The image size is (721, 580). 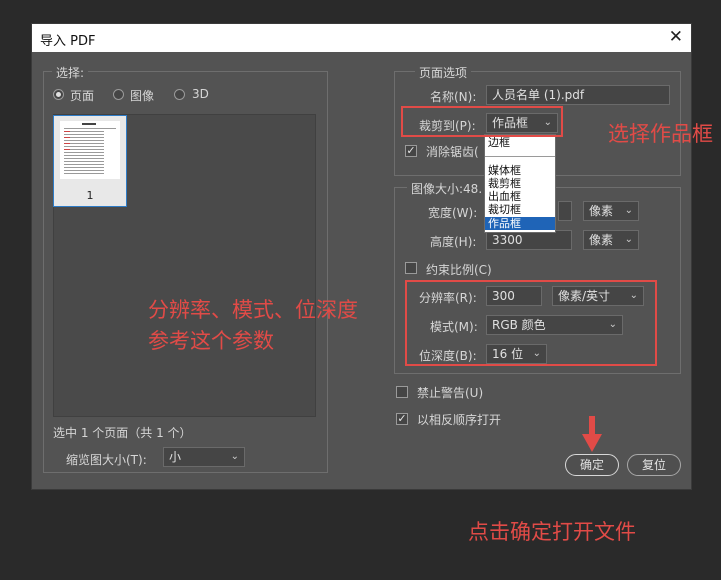 What do you see at coordinates (106, 460) in the screenshot?
I see `thumb-size-label: 缩览图大小(T):` at bounding box center [106, 460].